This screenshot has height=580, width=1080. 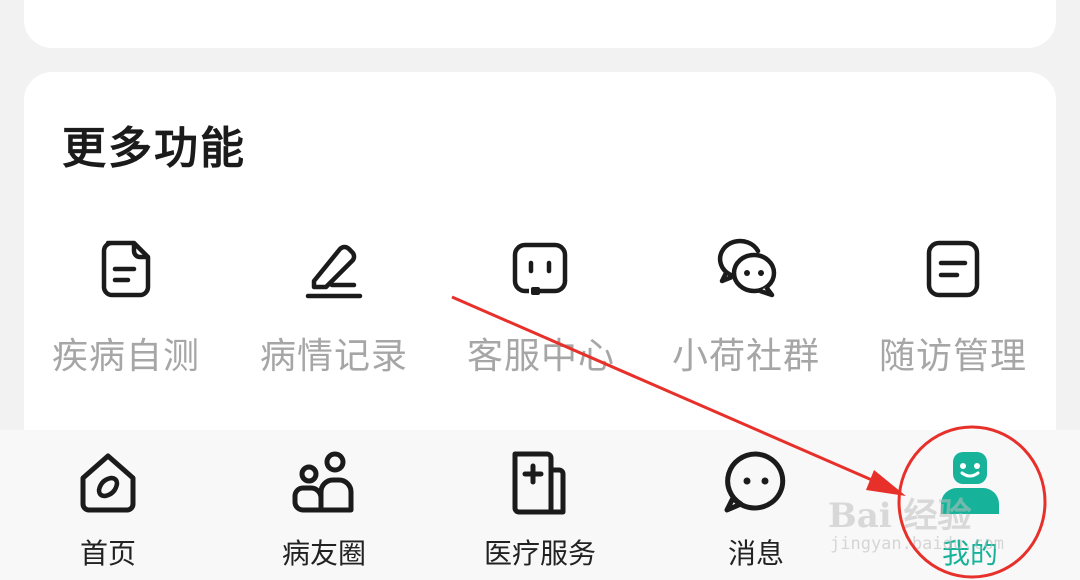 What do you see at coordinates (334, 308) in the screenshot?
I see `feature-condition-record: 病情记录` at bounding box center [334, 308].